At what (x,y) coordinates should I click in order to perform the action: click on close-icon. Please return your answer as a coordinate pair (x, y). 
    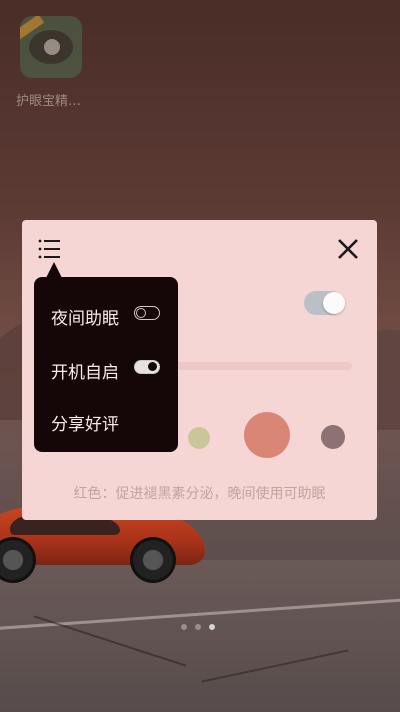
    Looking at the image, I should click on (348, 249).